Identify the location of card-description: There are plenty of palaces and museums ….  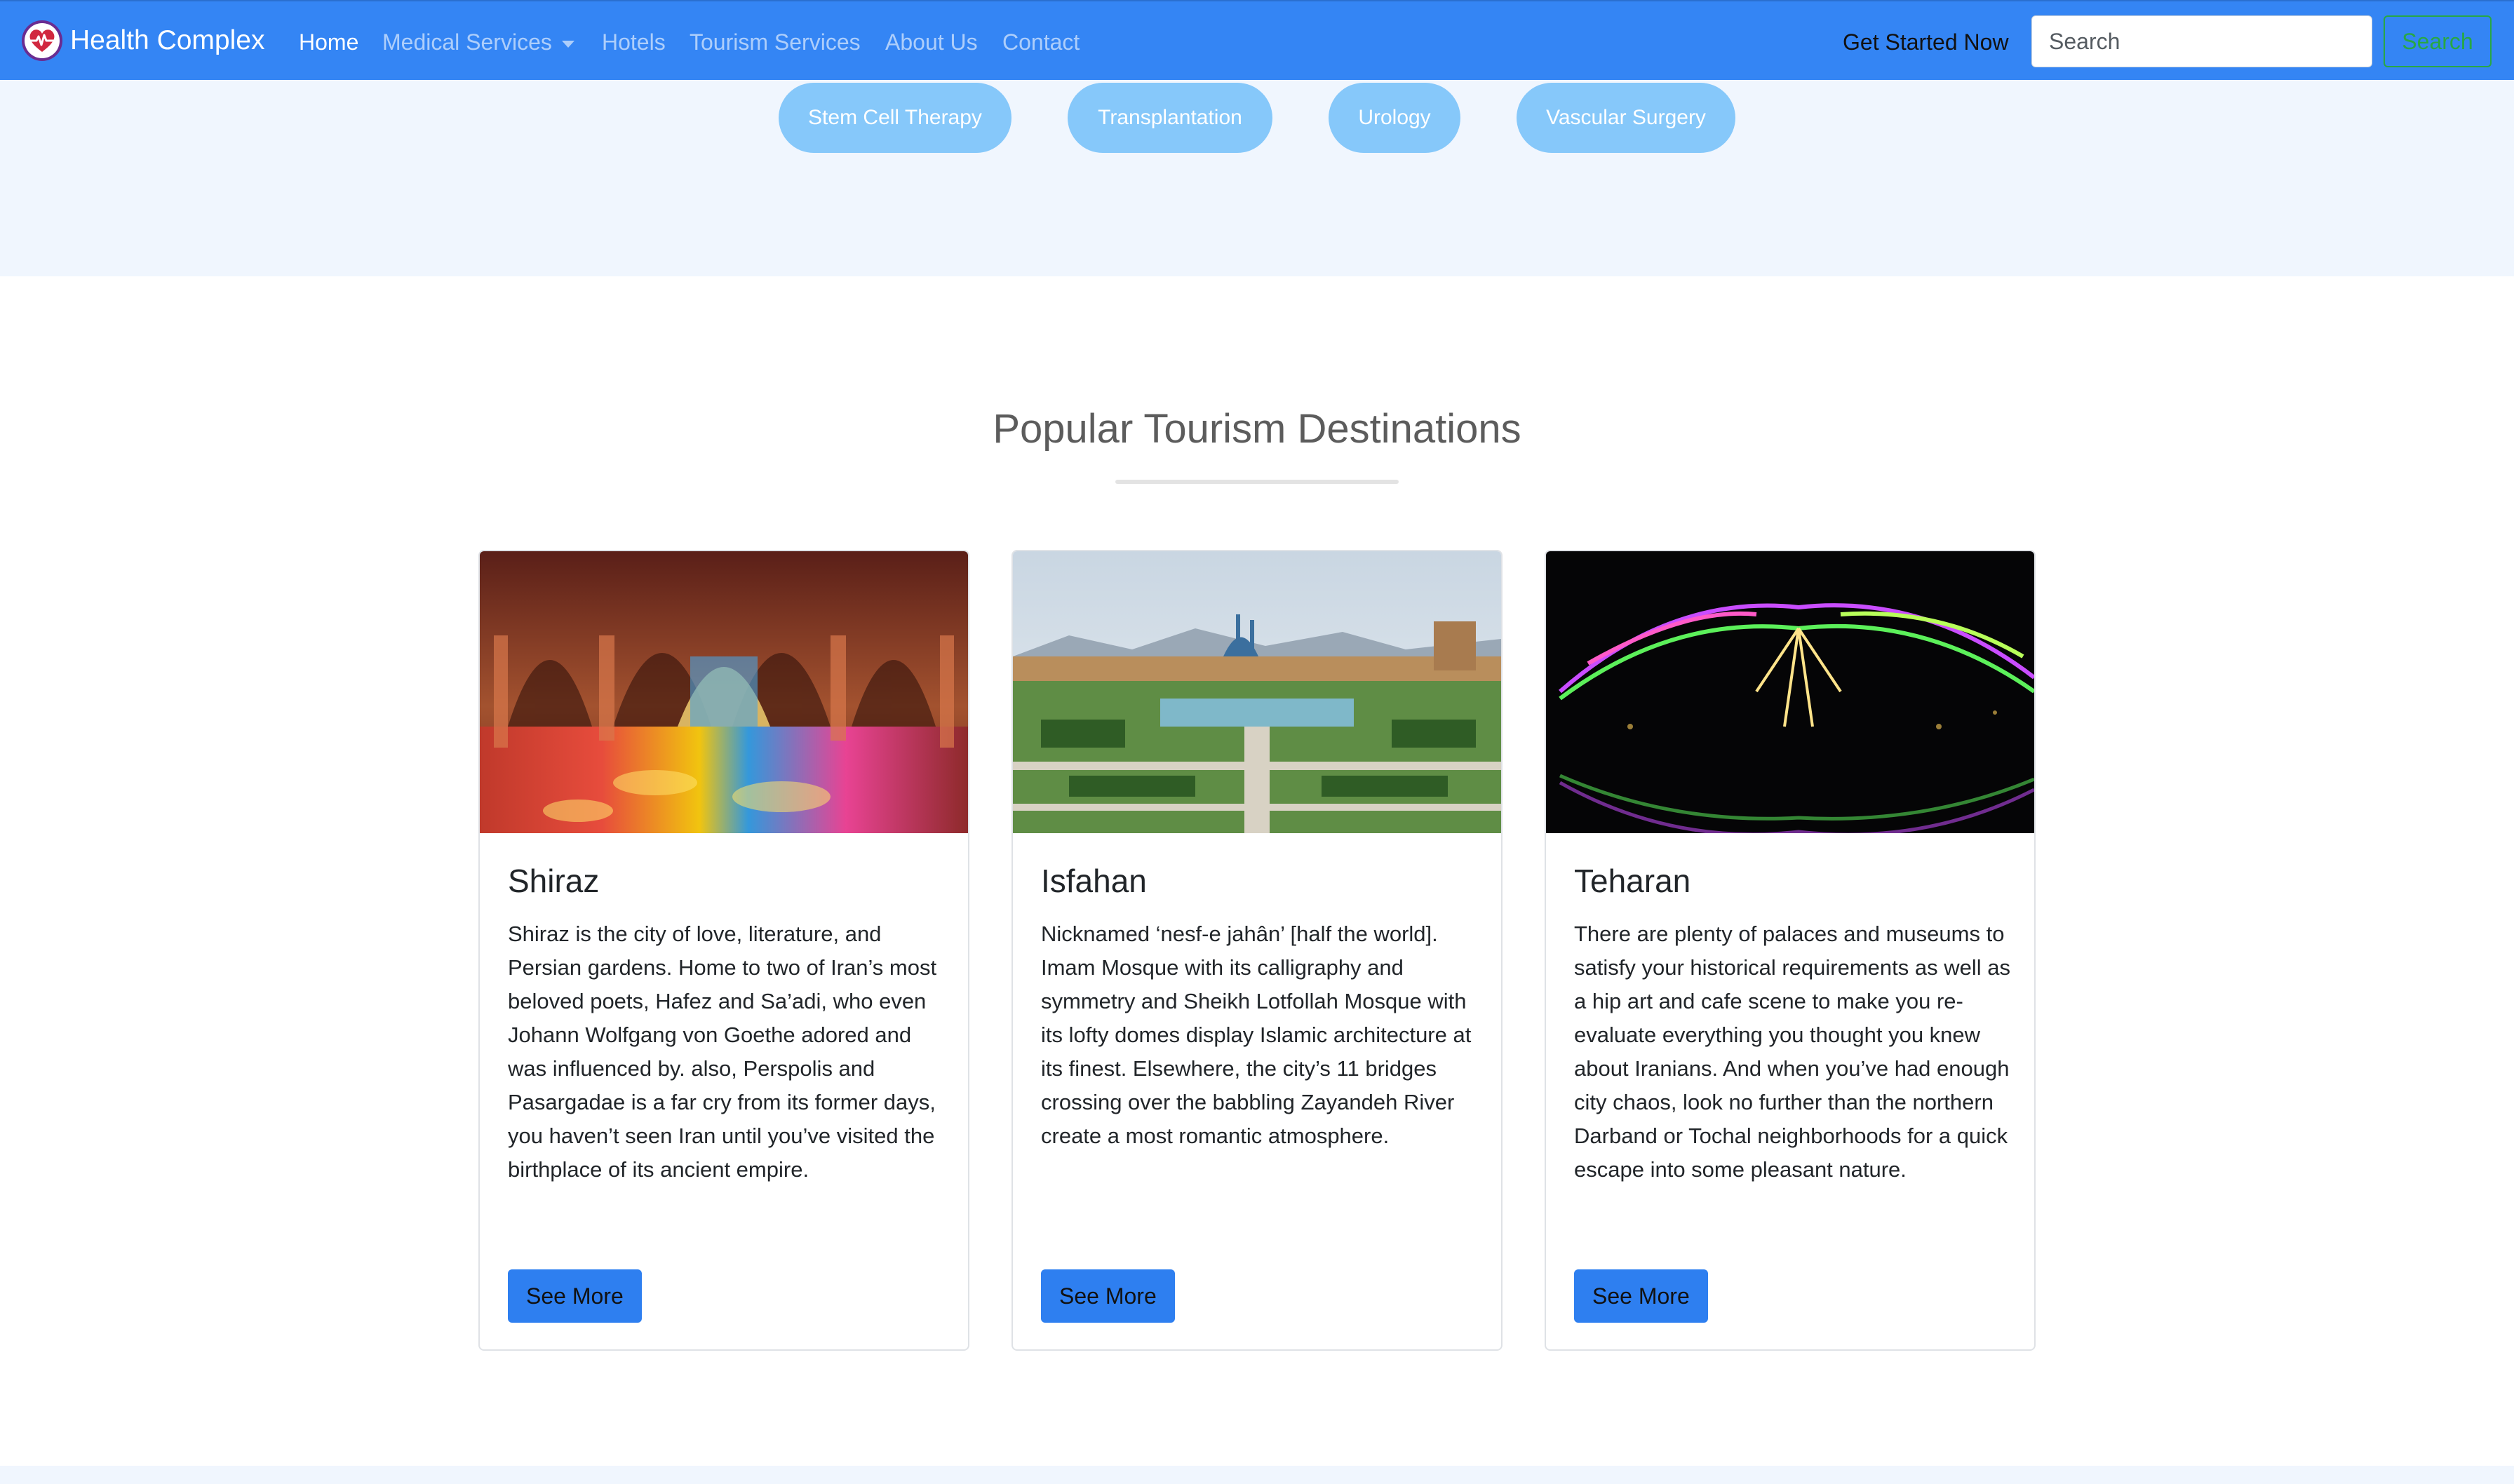
(1792, 1052).